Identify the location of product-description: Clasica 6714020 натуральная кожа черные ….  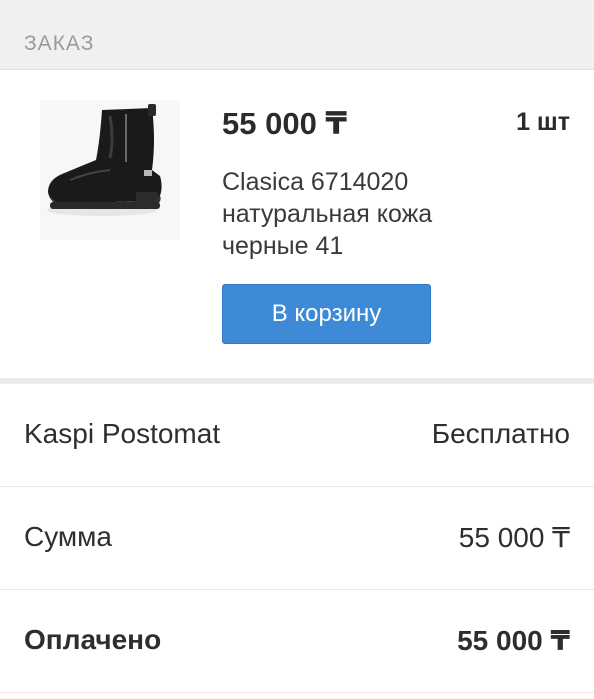
(392, 214).